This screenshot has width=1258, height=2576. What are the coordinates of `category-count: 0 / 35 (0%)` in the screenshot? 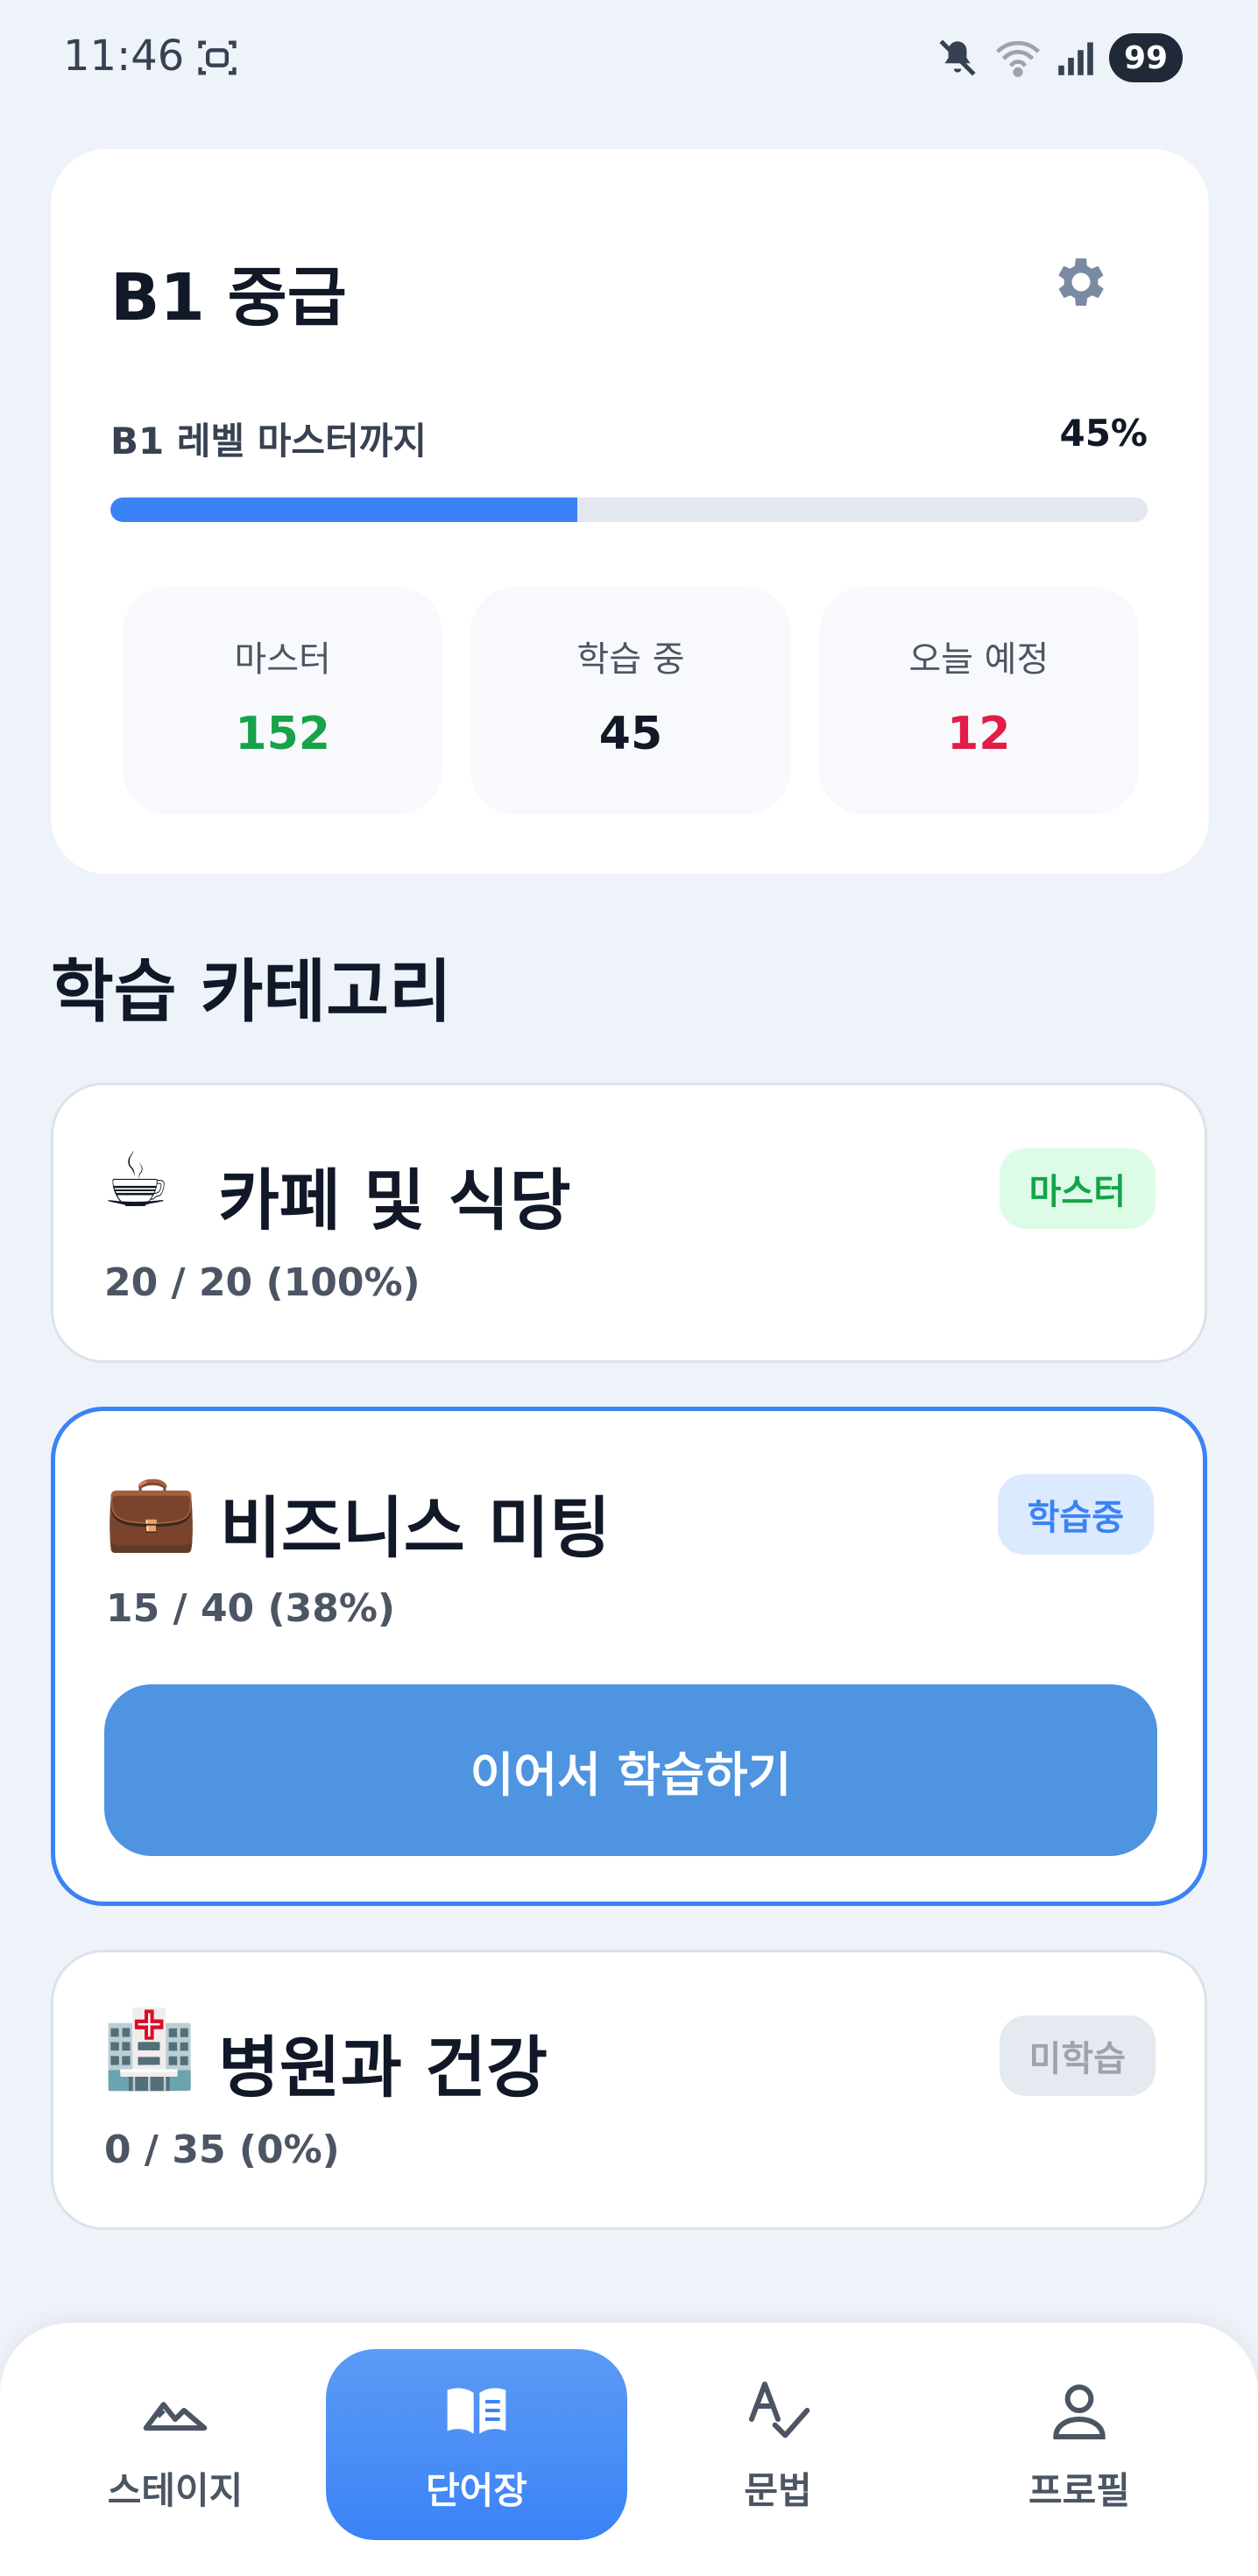 It's located at (222, 2150).